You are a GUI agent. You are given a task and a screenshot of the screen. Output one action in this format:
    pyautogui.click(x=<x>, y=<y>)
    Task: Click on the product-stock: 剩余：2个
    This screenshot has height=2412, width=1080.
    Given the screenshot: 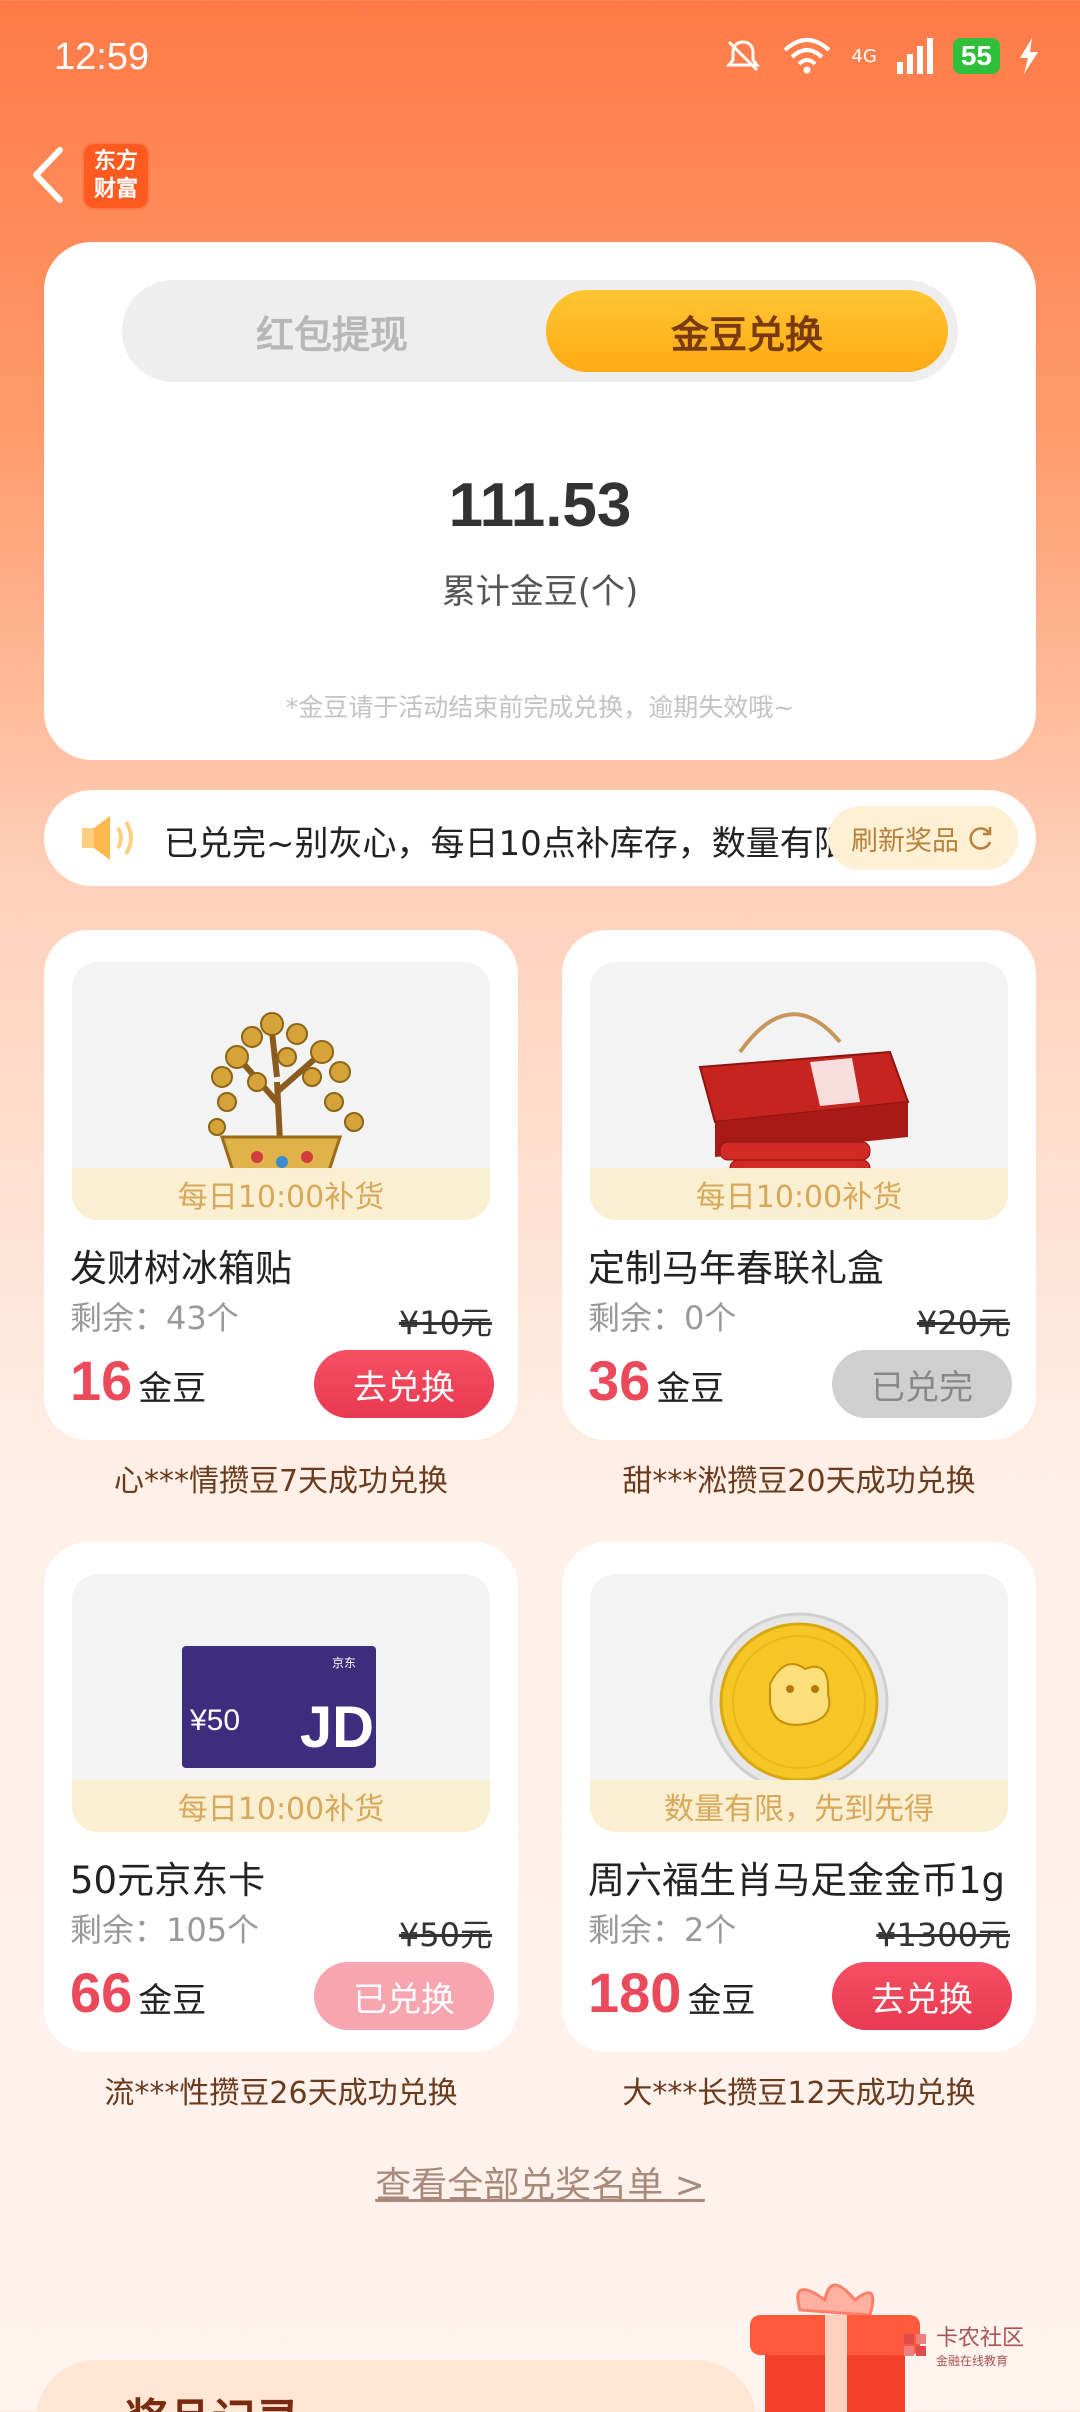 What is the action you would take?
    pyautogui.click(x=662, y=1930)
    